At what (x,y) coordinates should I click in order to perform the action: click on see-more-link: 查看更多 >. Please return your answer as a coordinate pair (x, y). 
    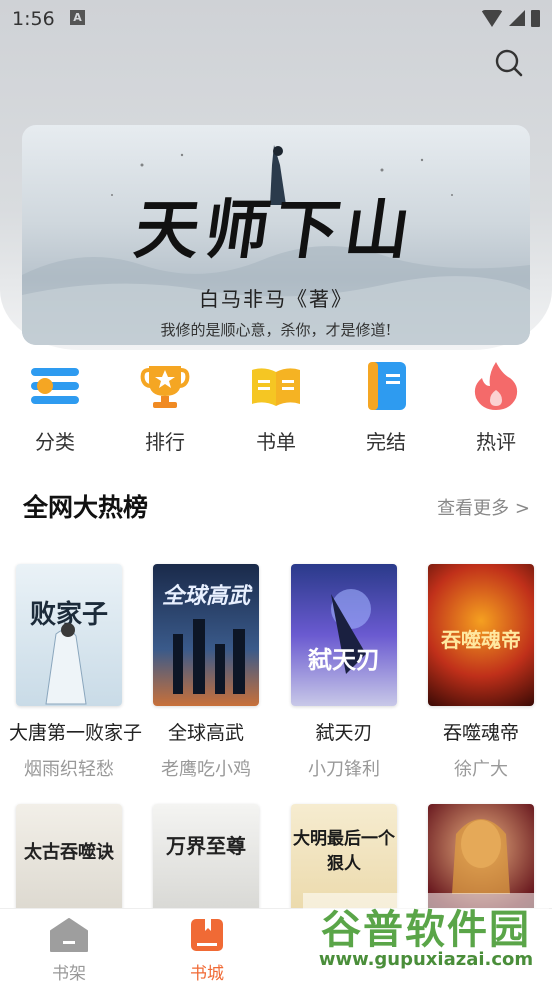
    Looking at the image, I should click on (483, 507).